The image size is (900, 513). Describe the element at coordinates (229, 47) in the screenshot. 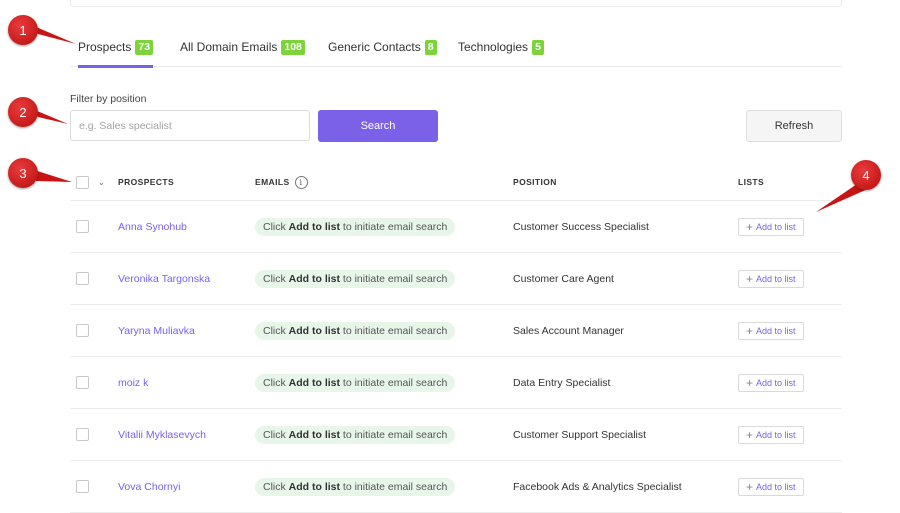

I see `tab-label: All Domain Emails` at that location.